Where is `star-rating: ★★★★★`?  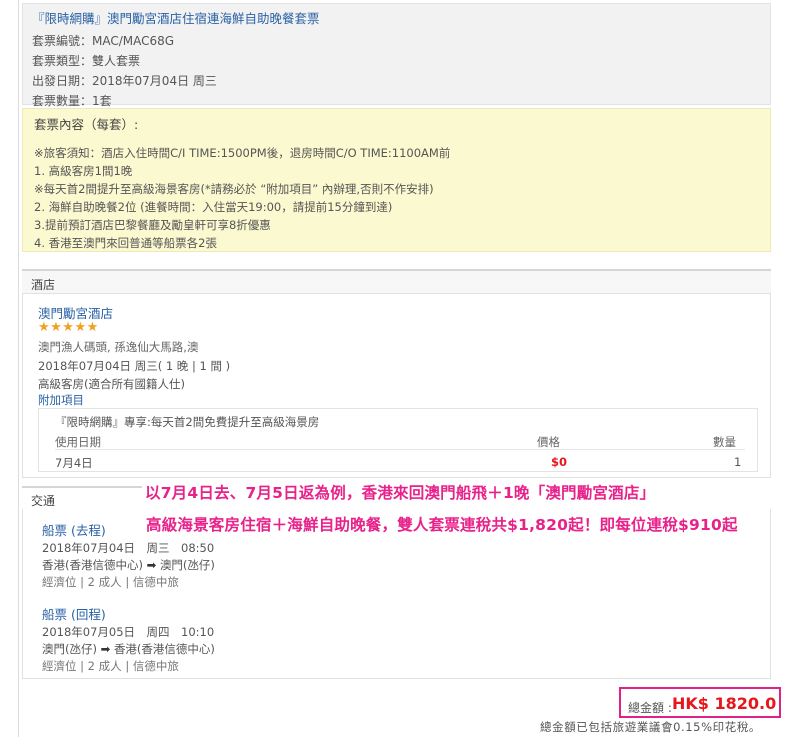 star-rating: ★★★★★ is located at coordinates (68, 327).